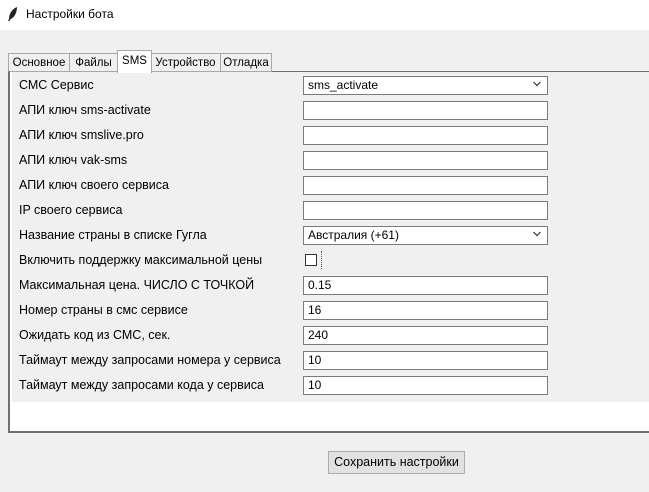 This screenshot has height=492, width=649. I want to click on focus-indicator, so click(322, 260).